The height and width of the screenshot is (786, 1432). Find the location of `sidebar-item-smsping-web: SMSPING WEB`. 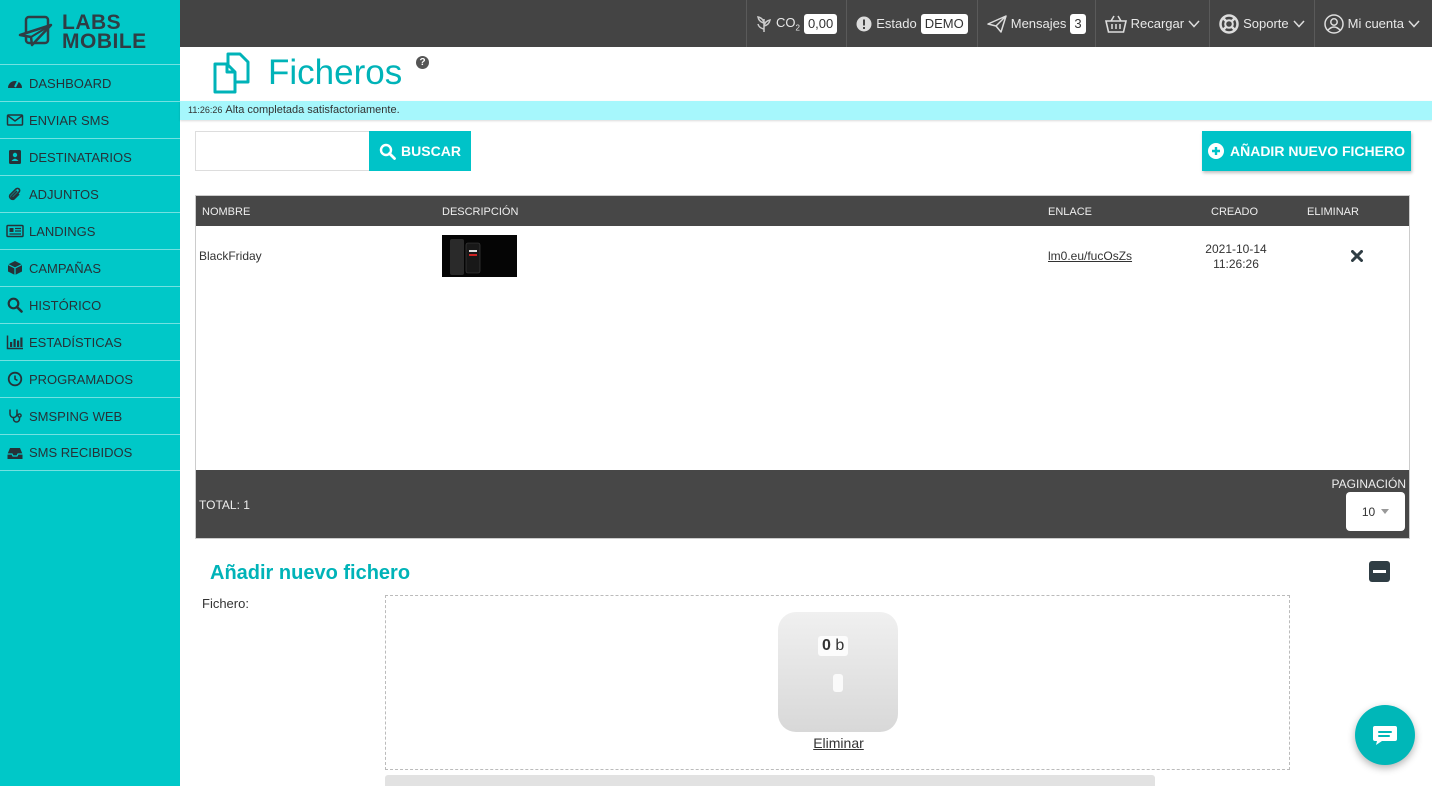

sidebar-item-smsping-web: SMSPING WEB is located at coordinates (90, 415).